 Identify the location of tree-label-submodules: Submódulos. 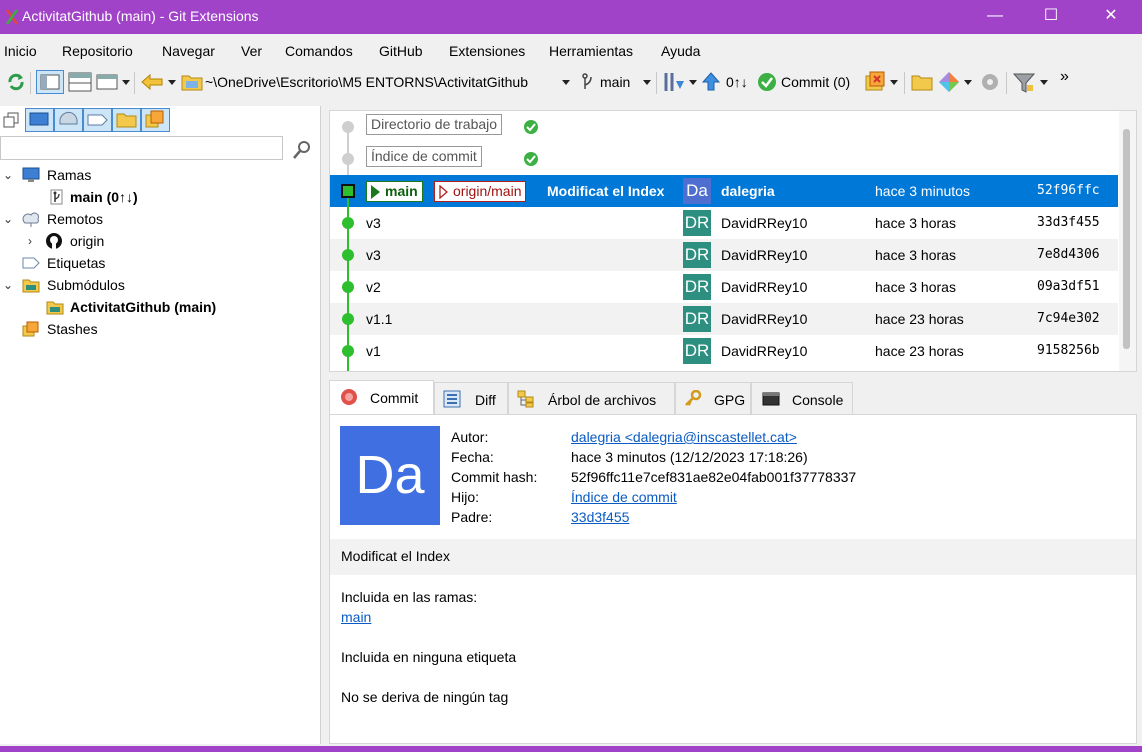
(86, 285).